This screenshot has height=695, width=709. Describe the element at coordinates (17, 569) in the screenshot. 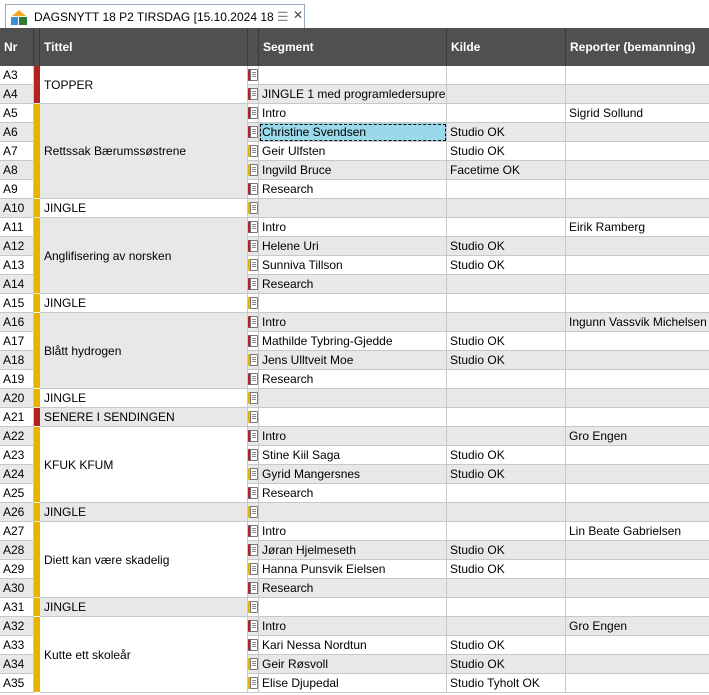

I see `row-number: A29` at that location.